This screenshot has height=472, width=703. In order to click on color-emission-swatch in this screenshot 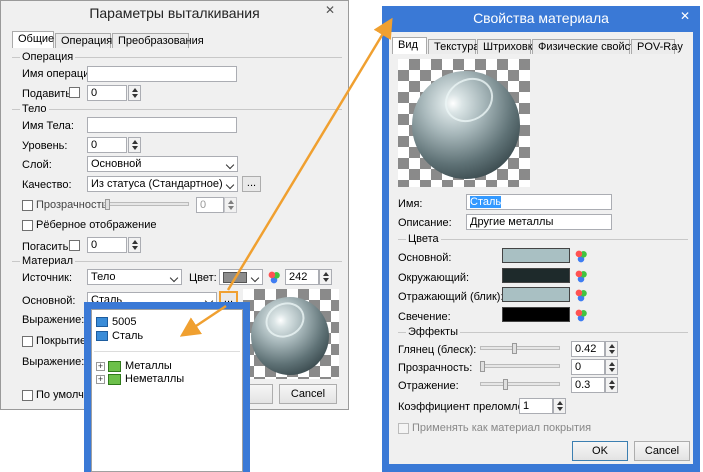, I will do `click(536, 314)`.